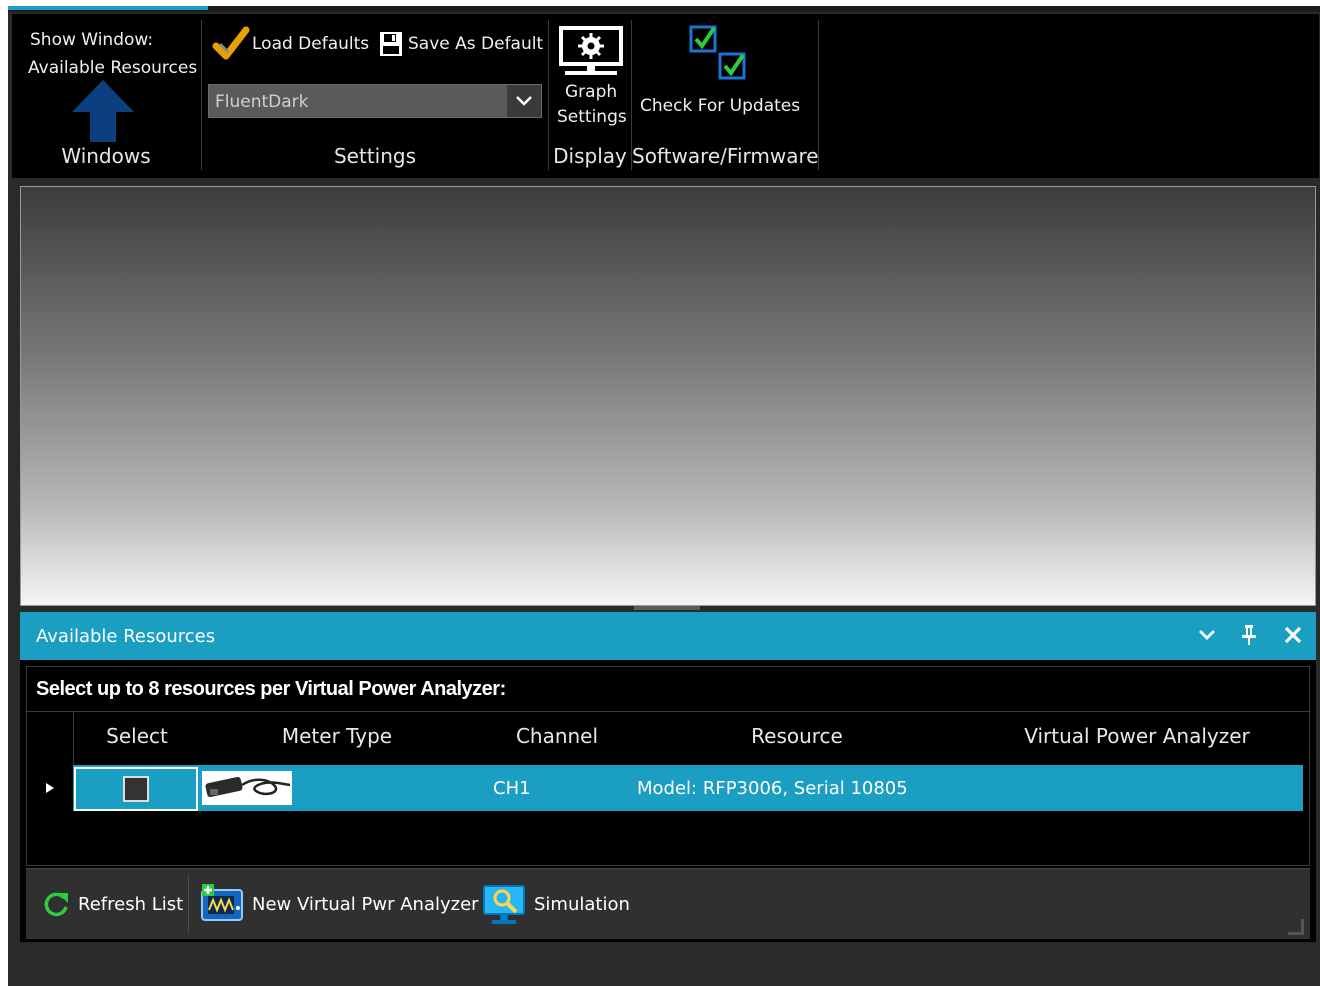 The width and height of the screenshot is (1320, 986). I want to click on column-header-meter-type: Meter Type, so click(337, 736).